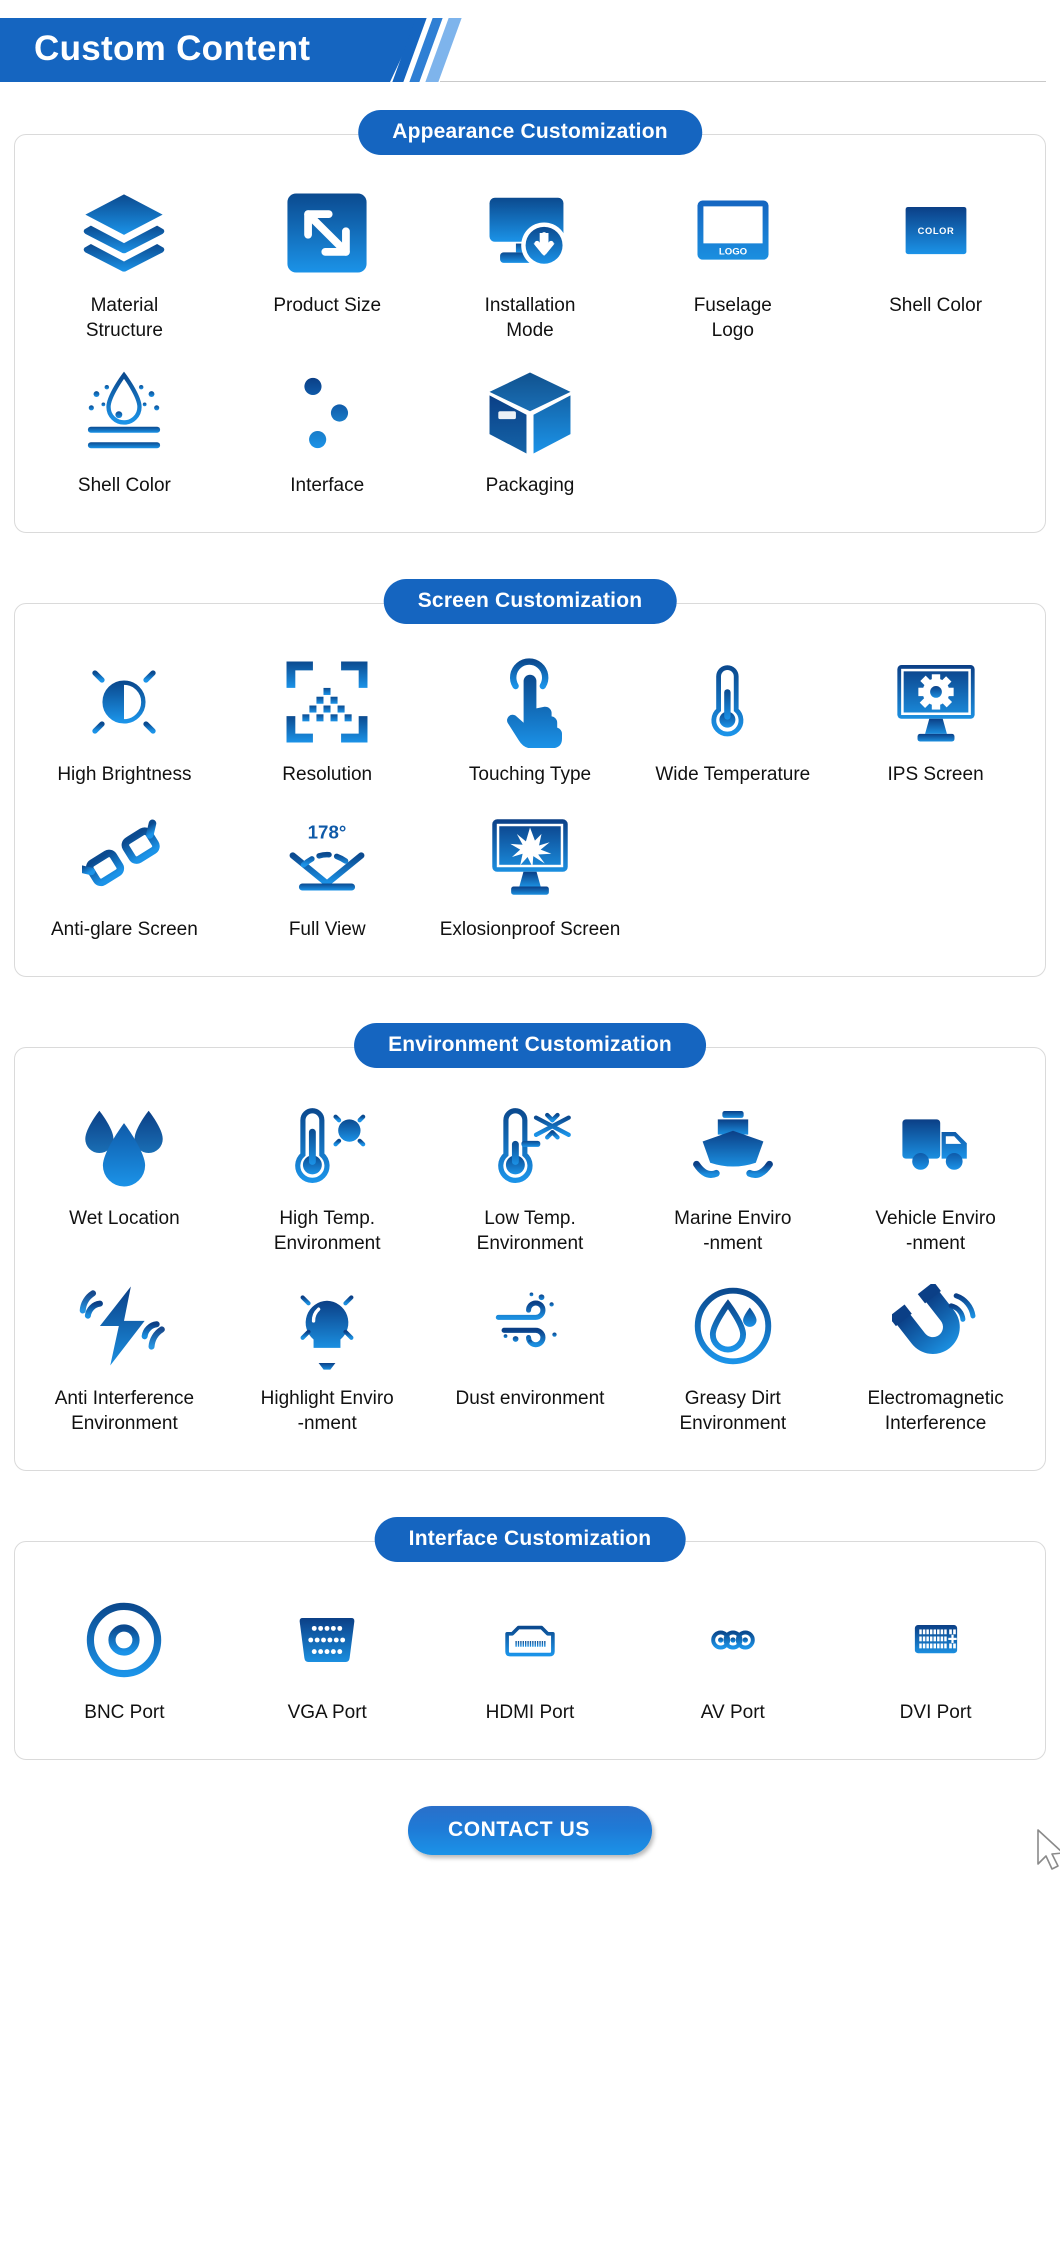  What do you see at coordinates (732, 1712) in the screenshot?
I see `feature-label: AV Port` at bounding box center [732, 1712].